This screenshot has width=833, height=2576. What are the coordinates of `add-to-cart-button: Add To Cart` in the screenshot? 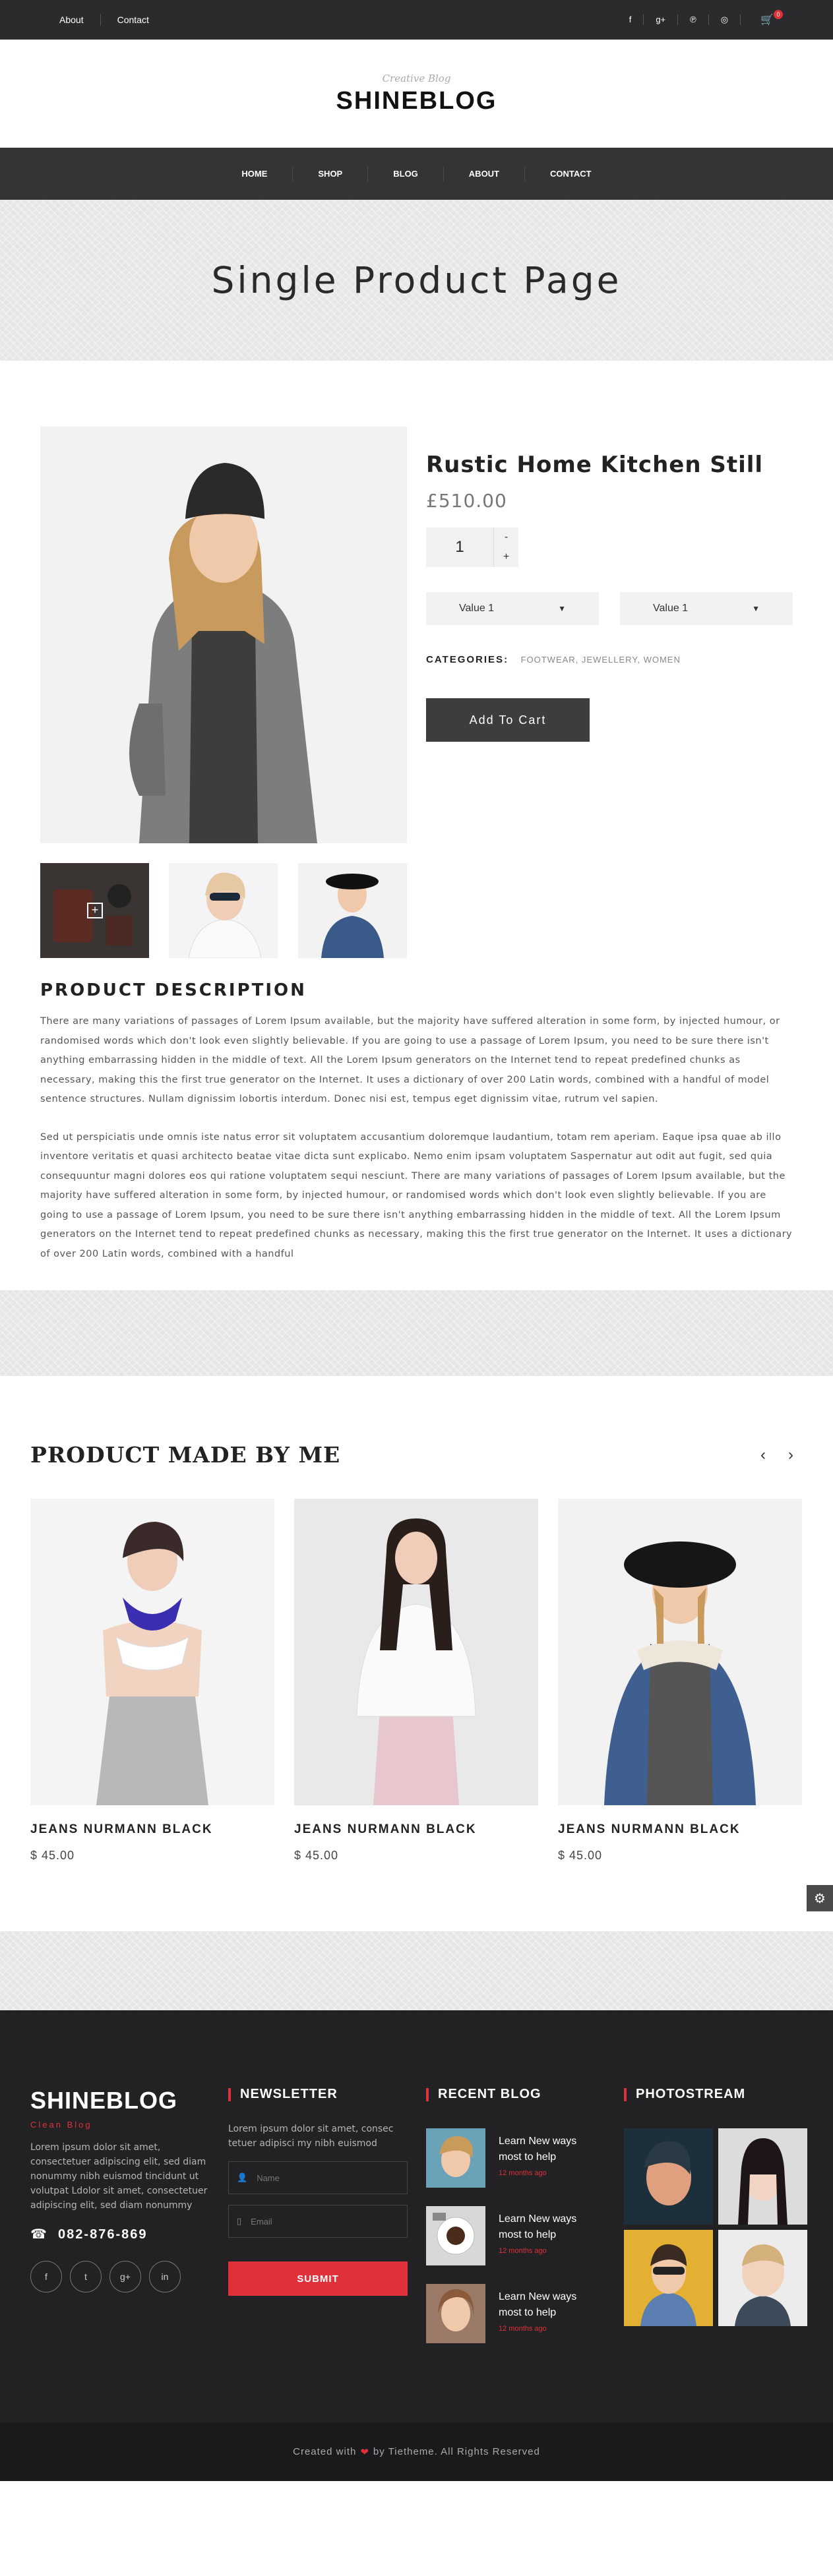 It's located at (508, 720).